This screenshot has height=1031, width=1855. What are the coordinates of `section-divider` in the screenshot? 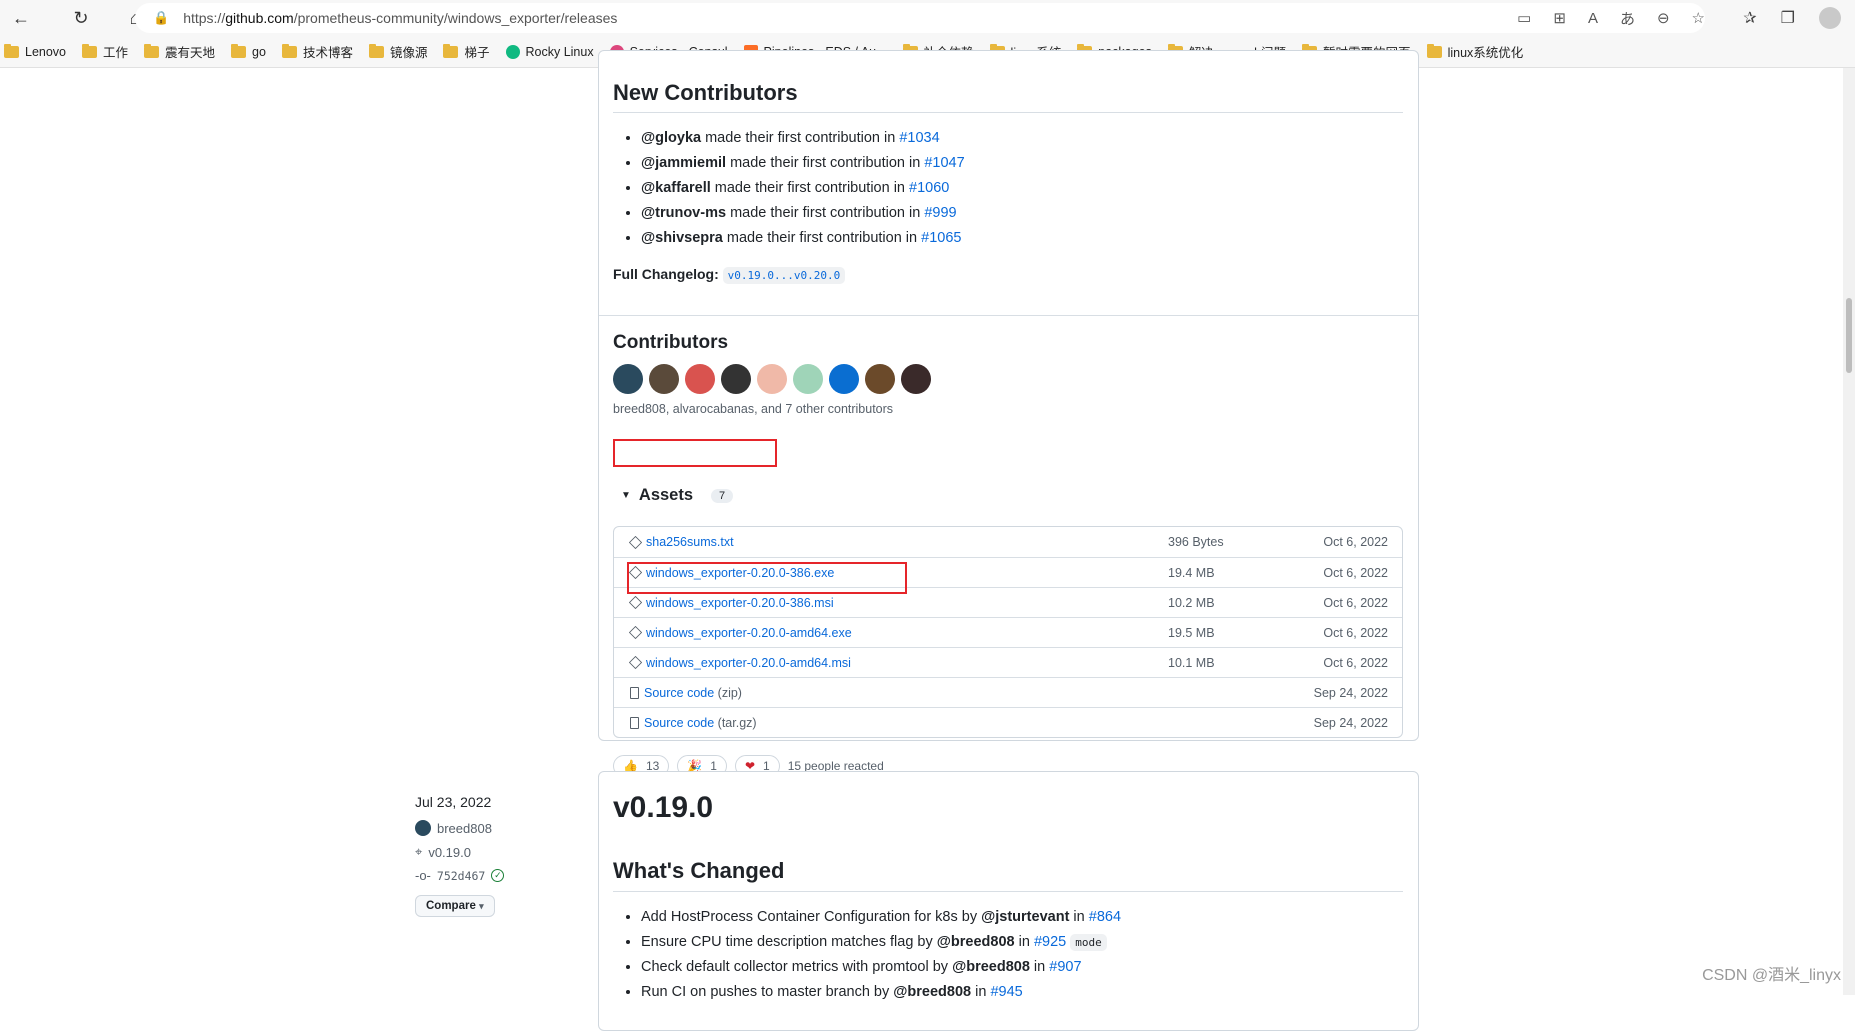 It's located at (1008, 315).